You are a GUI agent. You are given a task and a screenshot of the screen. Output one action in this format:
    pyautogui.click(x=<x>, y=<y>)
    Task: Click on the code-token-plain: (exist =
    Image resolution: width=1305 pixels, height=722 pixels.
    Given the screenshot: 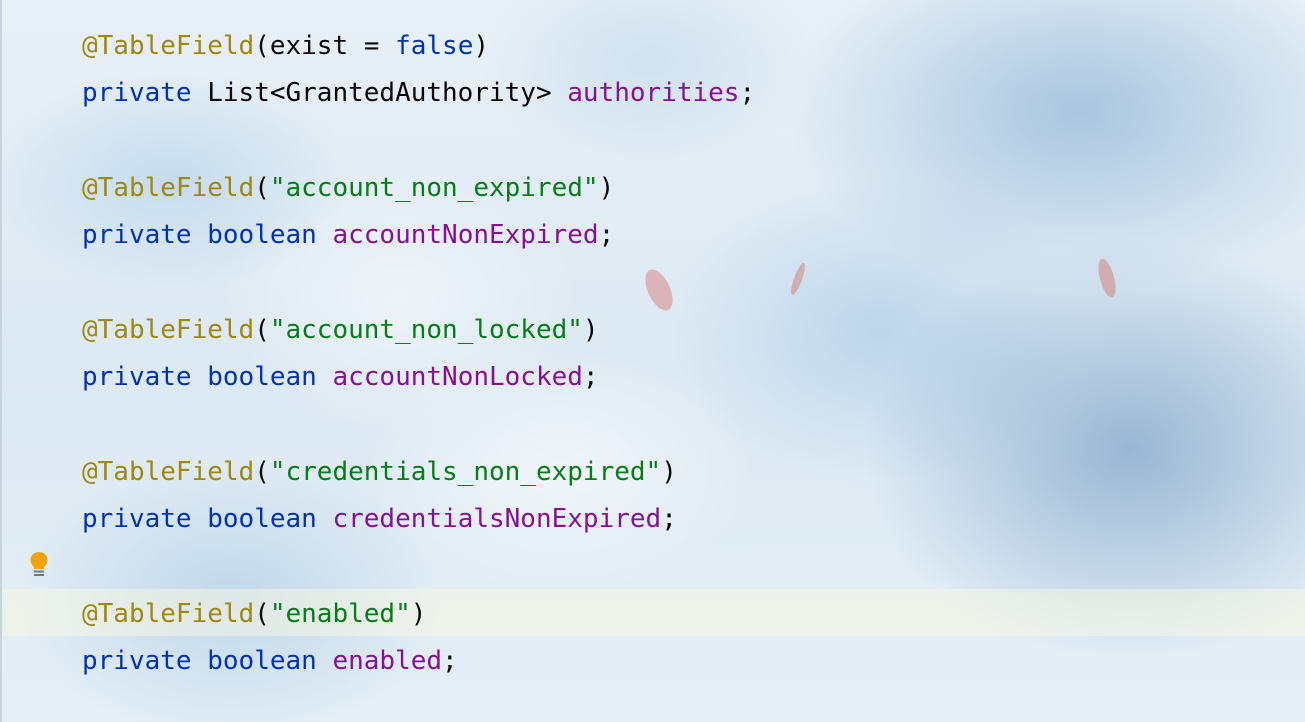 What is the action you would take?
    pyautogui.click(x=325, y=46)
    